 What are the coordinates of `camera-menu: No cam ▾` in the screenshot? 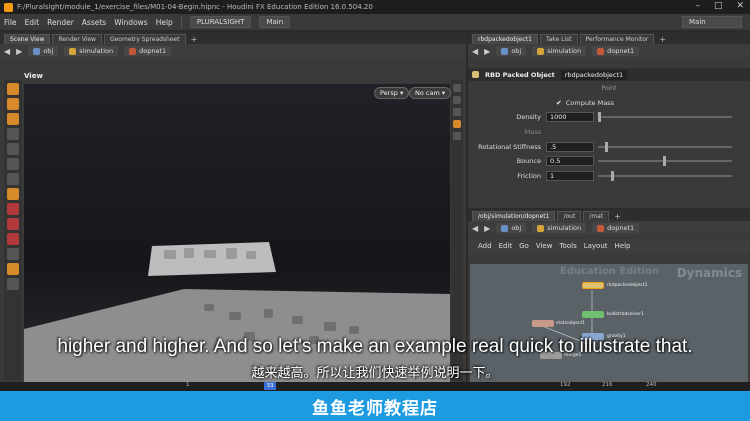 It's located at (430, 93).